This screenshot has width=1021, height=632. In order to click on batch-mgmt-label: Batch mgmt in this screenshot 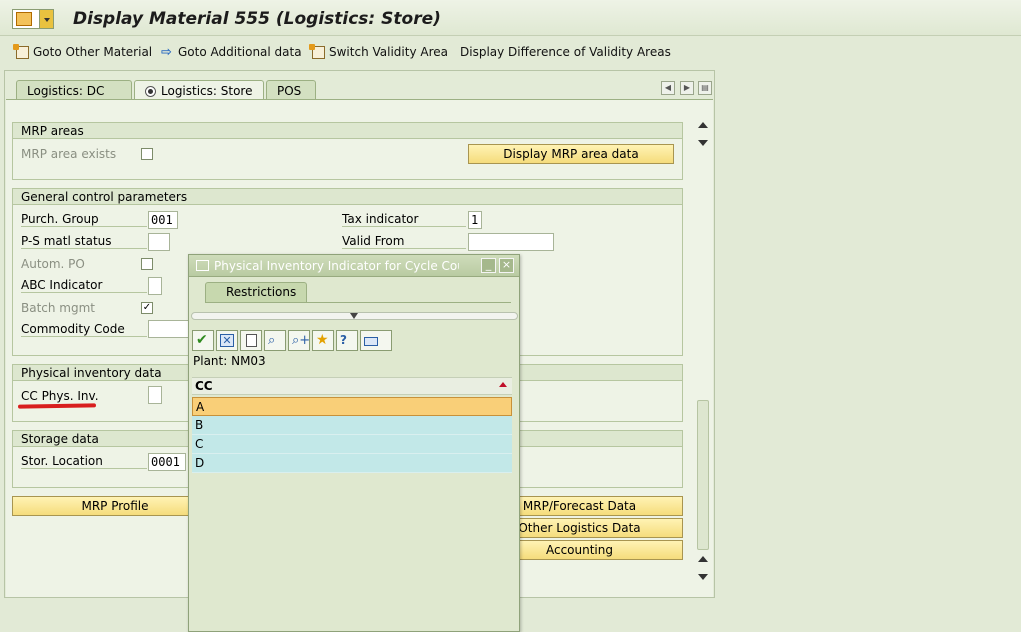, I will do `click(58, 308)`.